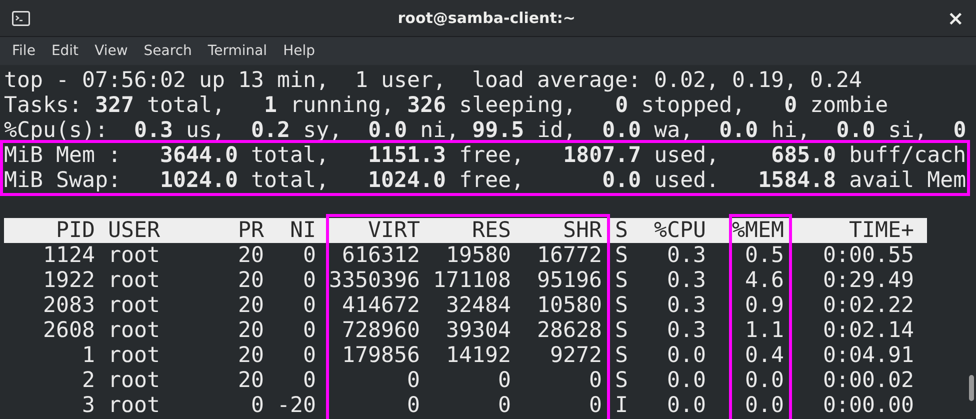 The width and height of the screenshot is (976, 419). I want to click on menu-item: File, so click(24, 51).